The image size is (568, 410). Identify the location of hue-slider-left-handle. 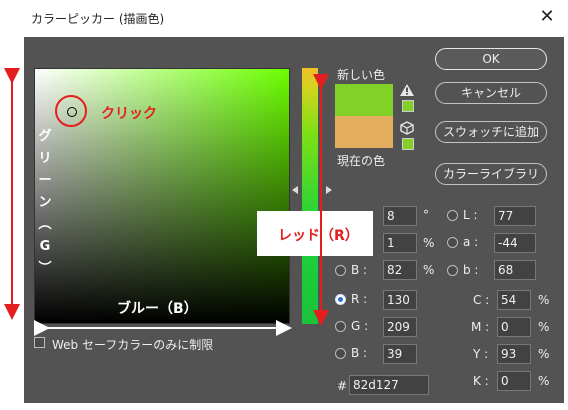
(295, 190).